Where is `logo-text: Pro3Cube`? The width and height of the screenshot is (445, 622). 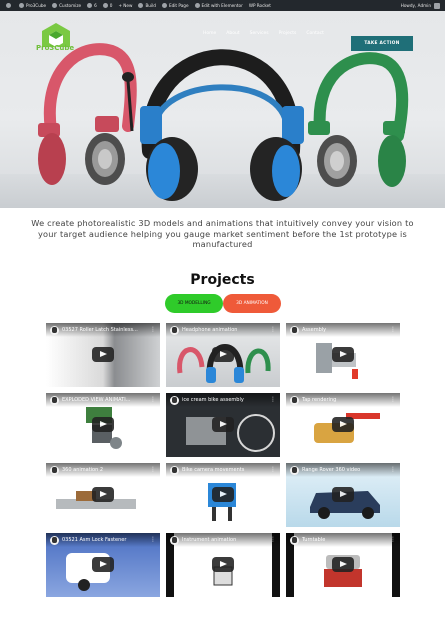 logo-text: Pro3Cube is located at coordinates (55, 48).